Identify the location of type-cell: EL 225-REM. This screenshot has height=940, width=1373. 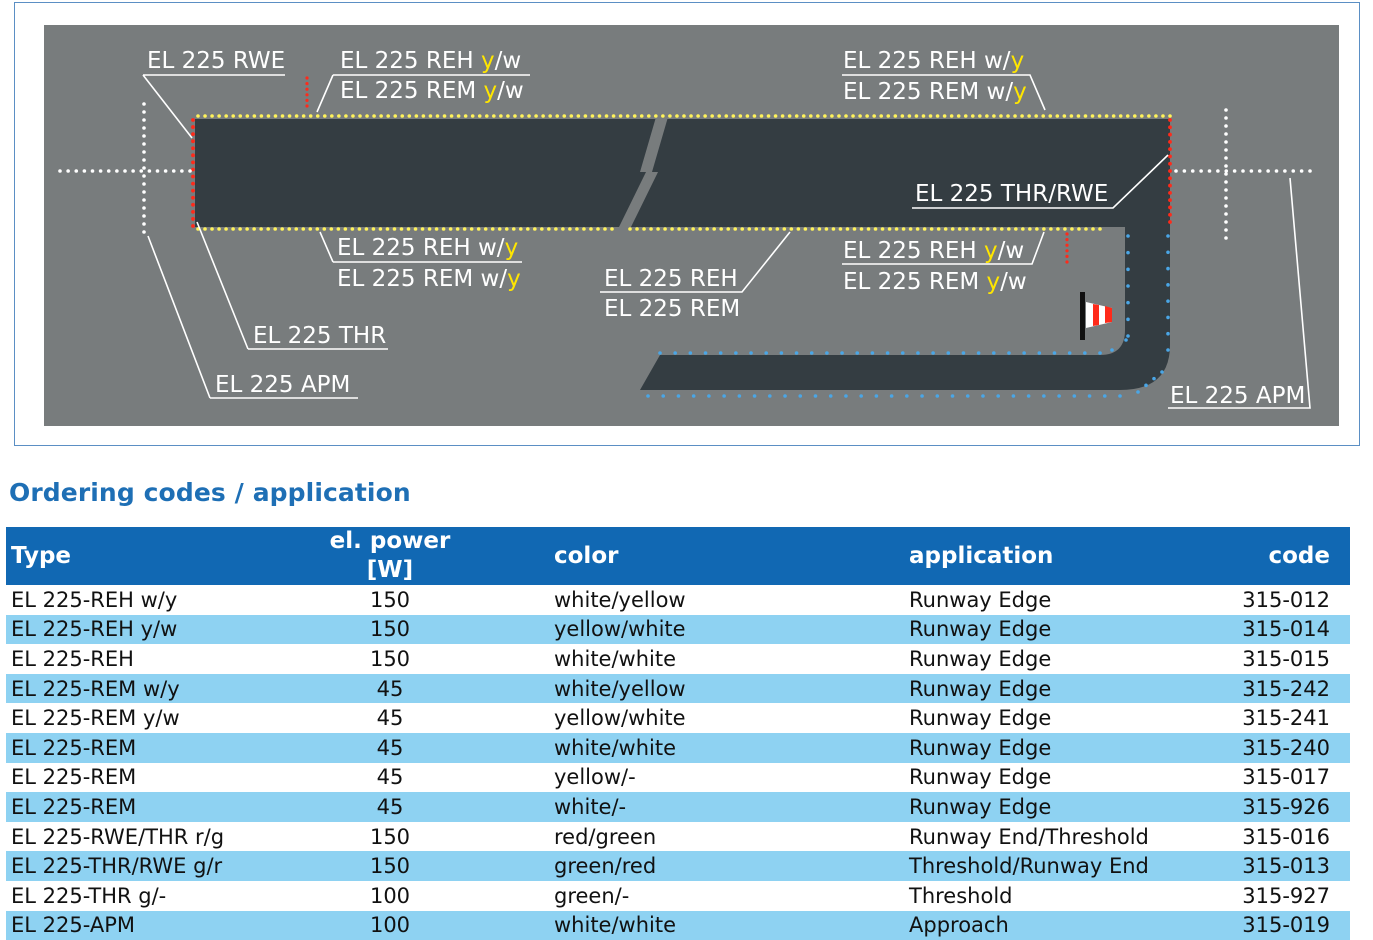
(153, 747).